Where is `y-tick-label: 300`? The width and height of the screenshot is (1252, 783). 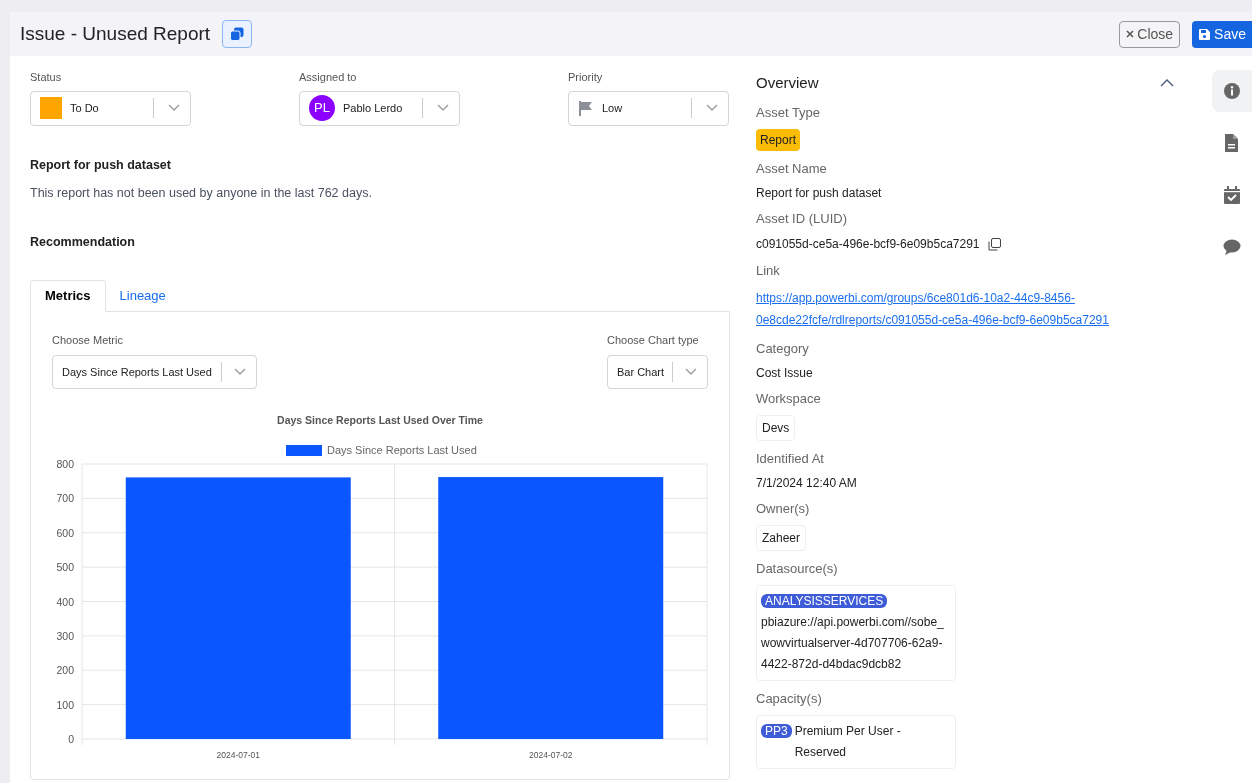 y-tick-label: 300 is located at coordinates (65, 636).